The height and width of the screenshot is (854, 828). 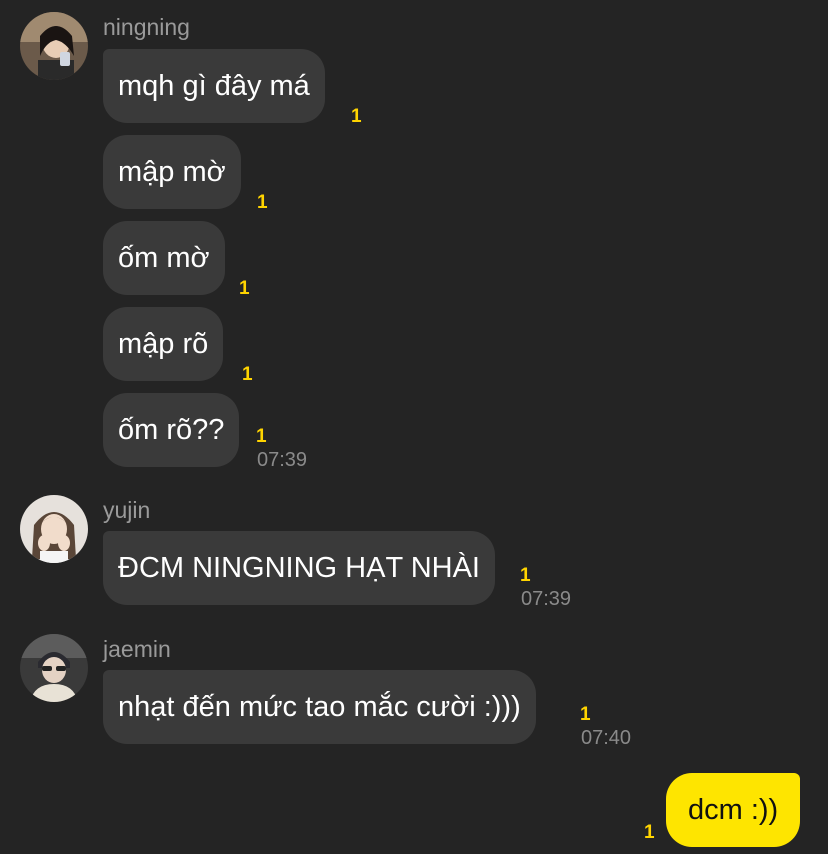 What do you see at coordinates (319, 707) in the screenshot?
I see `message-bubble: nhạt đến mức tao mắc cười :)))` at bounding box center [319, 707].